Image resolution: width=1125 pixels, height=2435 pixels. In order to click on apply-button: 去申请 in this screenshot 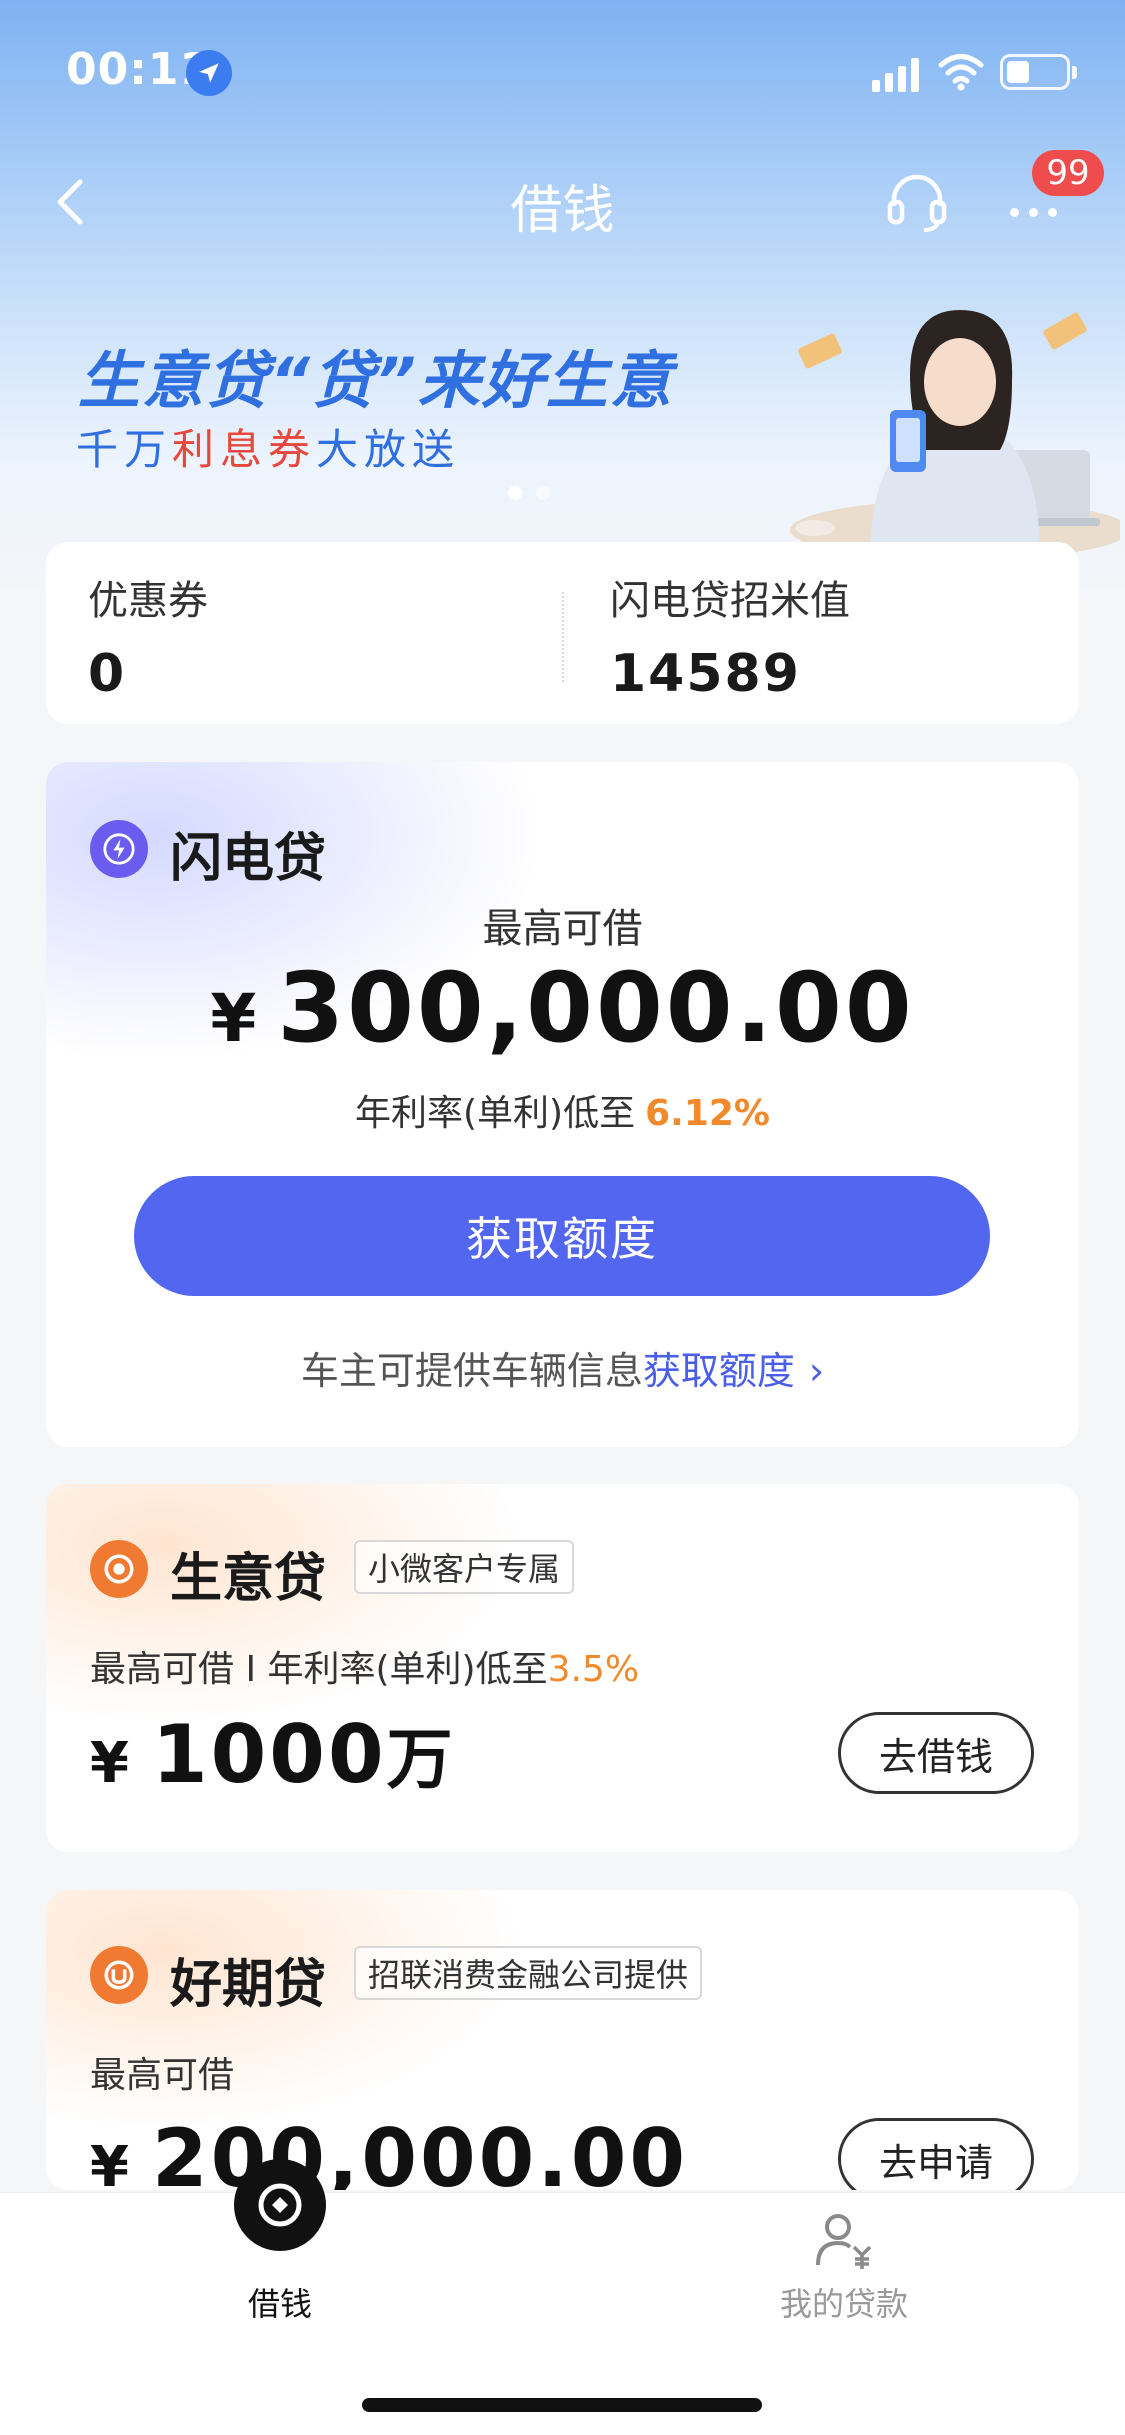, I will do `click(936, 2154)`.